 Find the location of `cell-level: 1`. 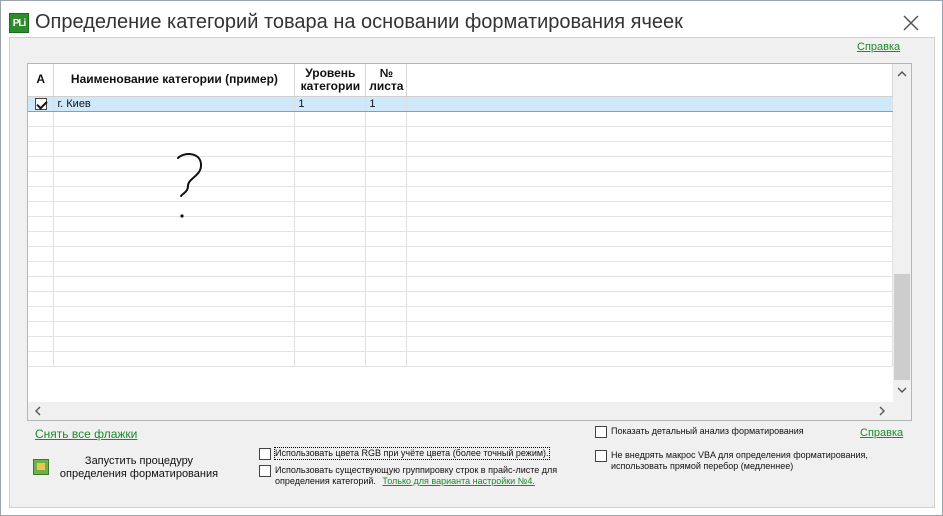

cell-level: 1 is located at coordinates (330, 103).